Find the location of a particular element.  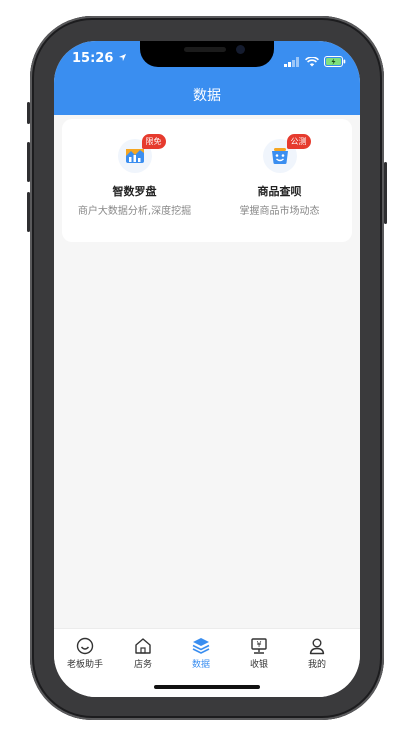

feature-shangpin-chabei: 公测 商品查呗 掌握商品市场动态 is located at coordinates (279, 175).